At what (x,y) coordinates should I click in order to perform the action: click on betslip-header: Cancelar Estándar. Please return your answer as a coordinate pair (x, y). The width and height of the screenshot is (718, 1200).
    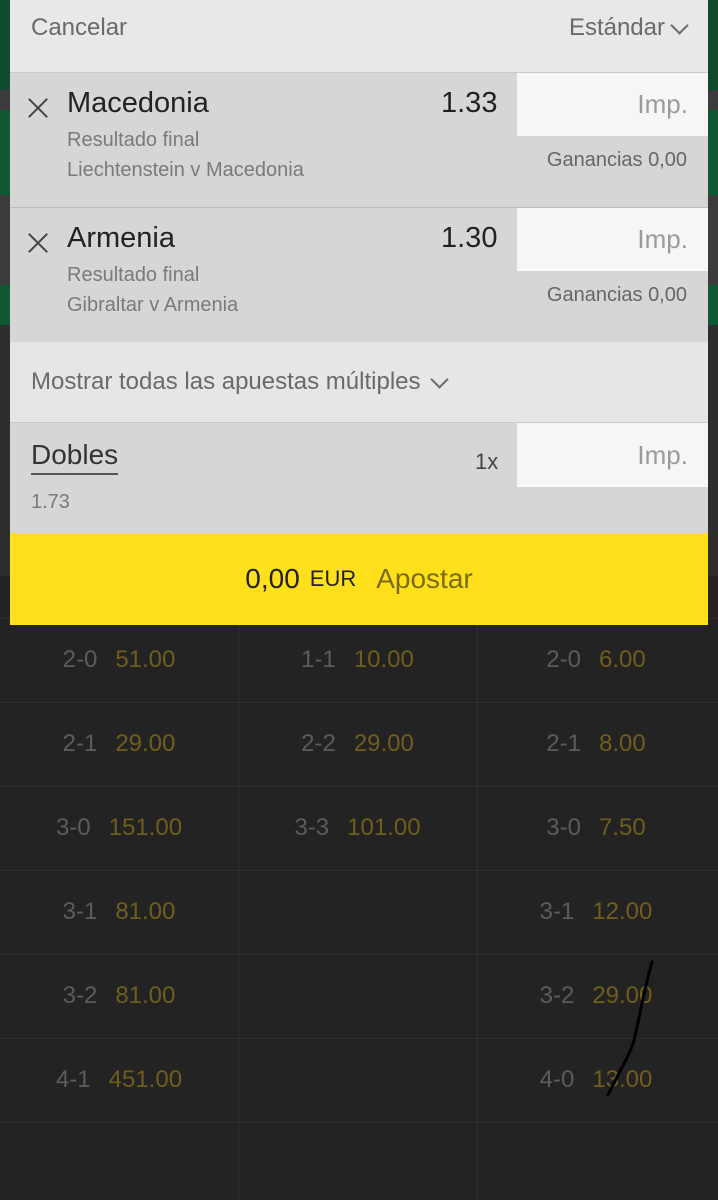
    Looking at the image, I should click on (359, 36).